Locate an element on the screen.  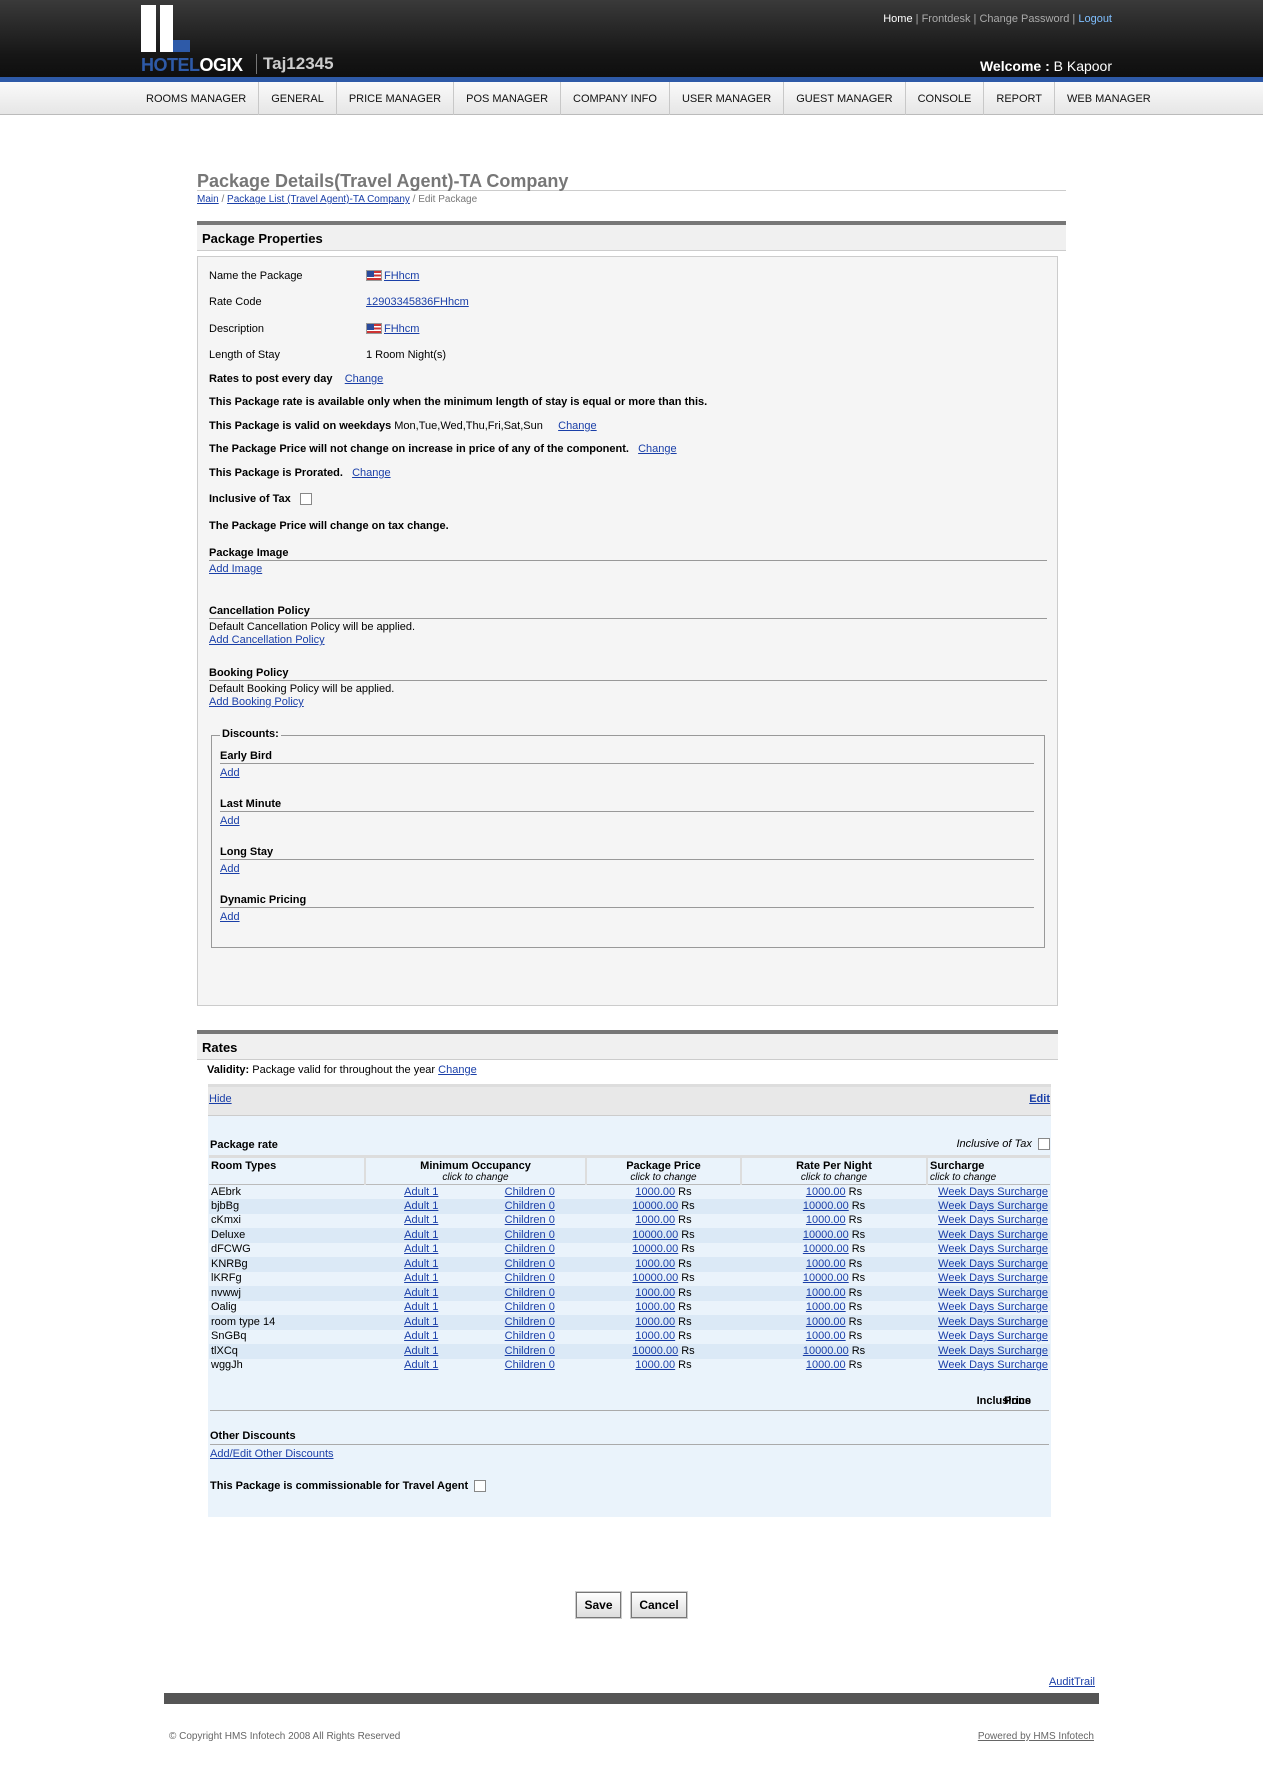
prorated-change-link: Change is located at coordinates (371, 473).